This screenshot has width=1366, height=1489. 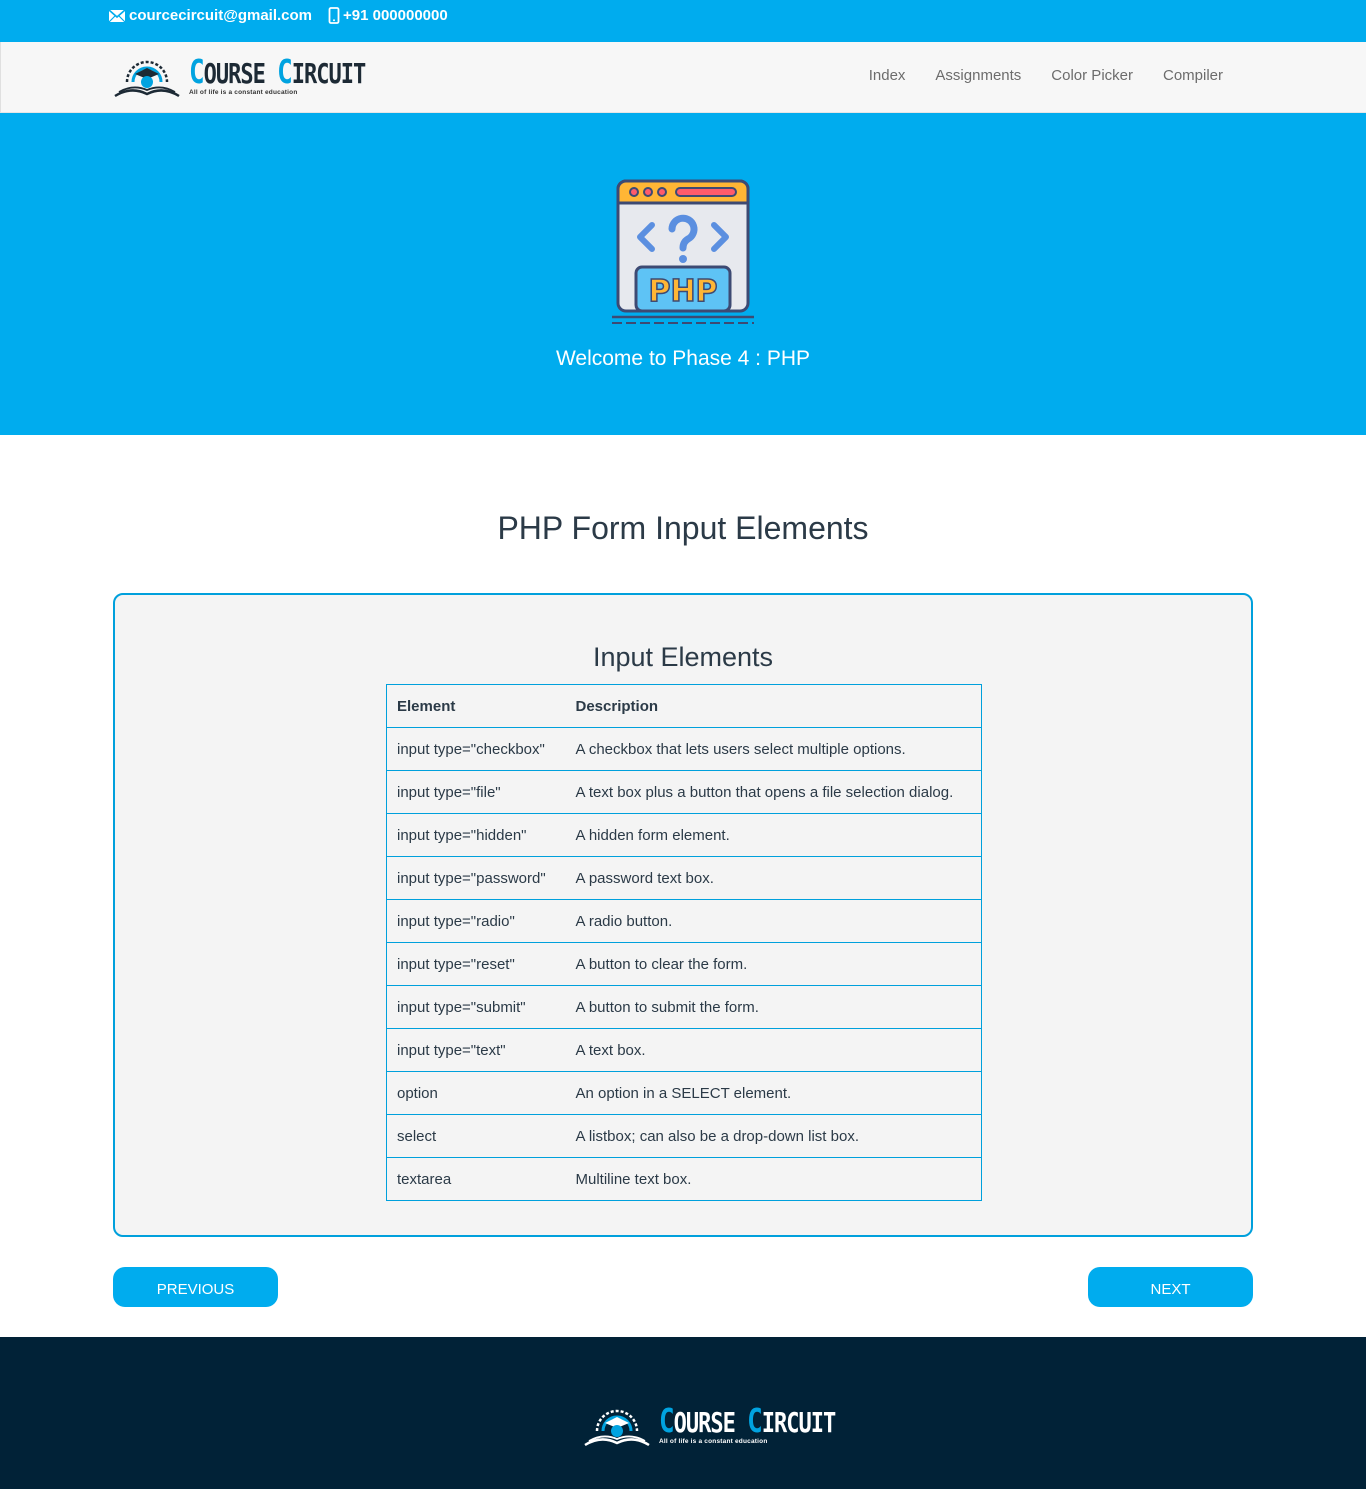 I want to click on php-icon-label: PHP, so click(x=682, y=291).